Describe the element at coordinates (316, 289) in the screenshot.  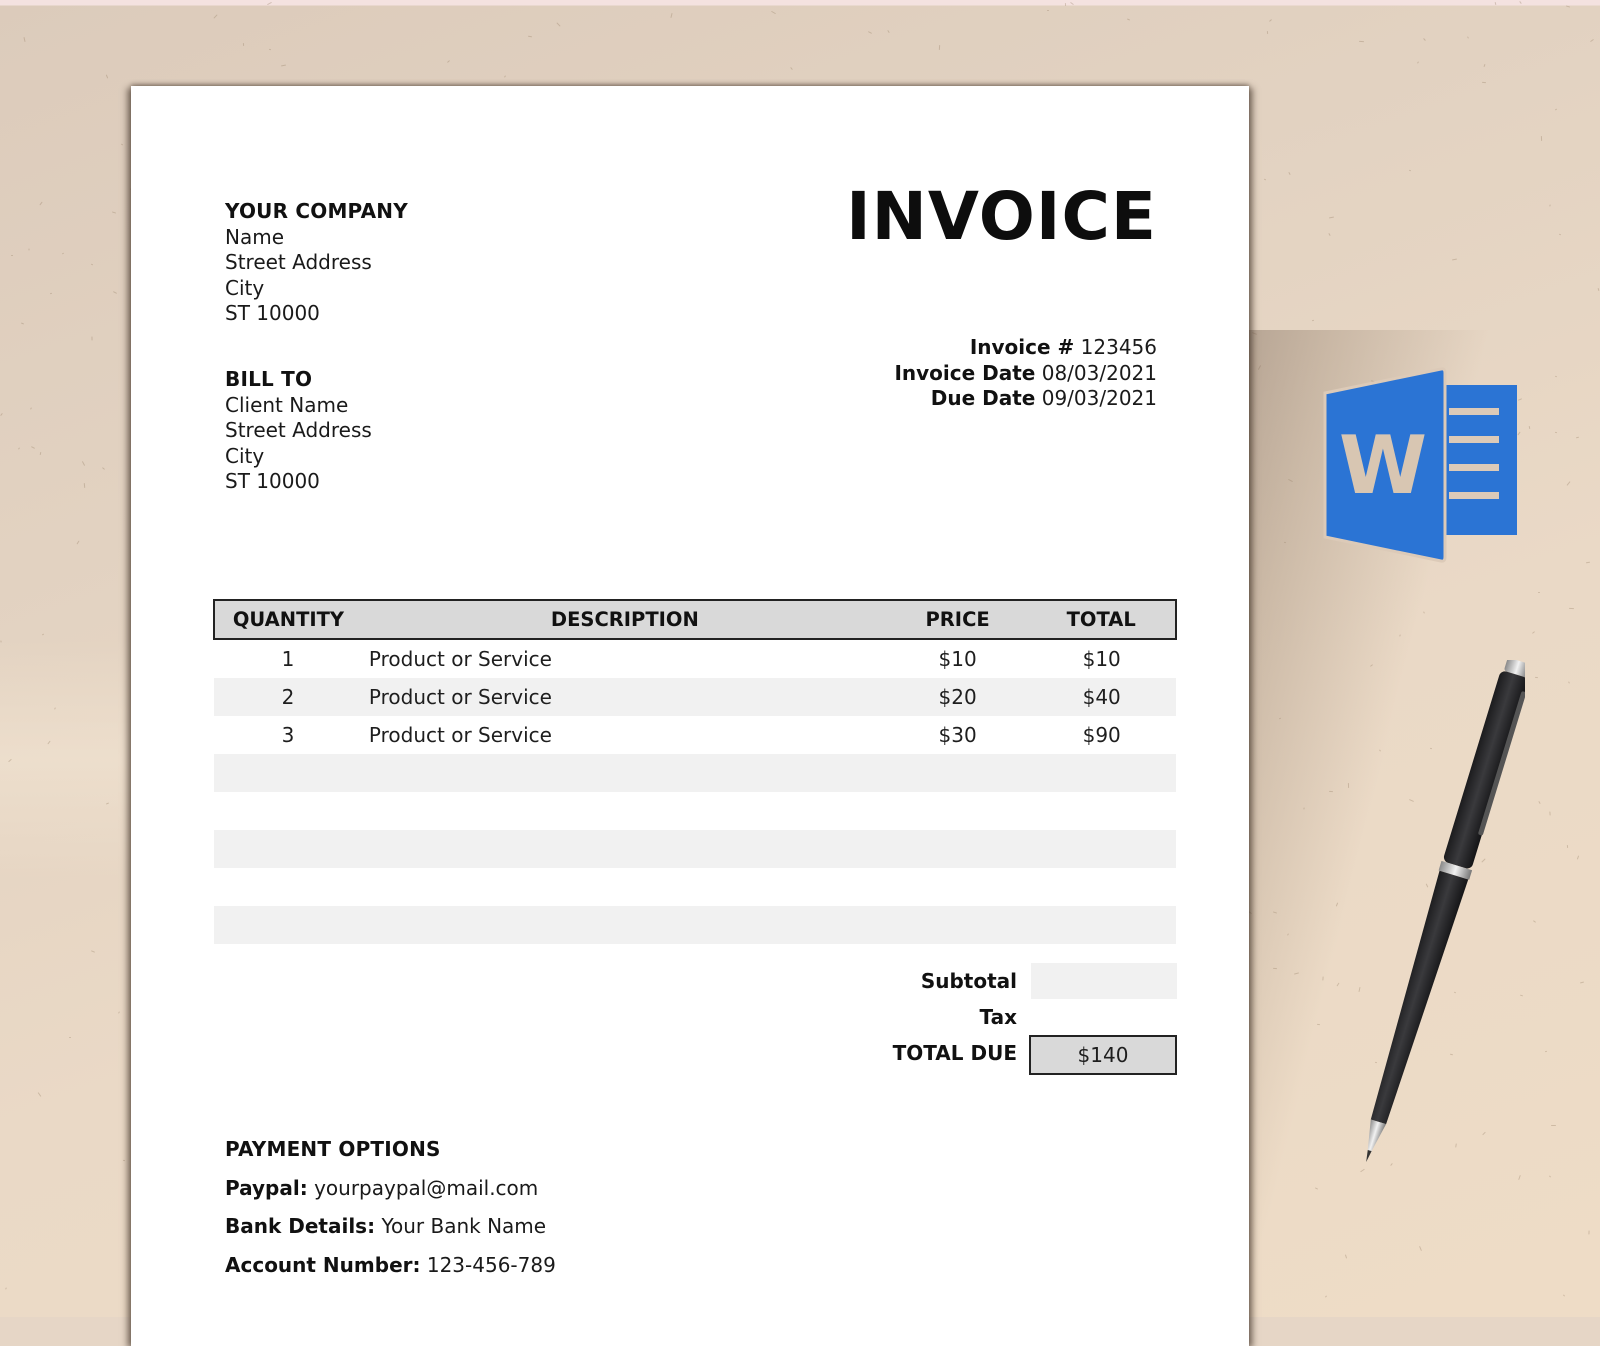
I see `company-city: City` at that location.